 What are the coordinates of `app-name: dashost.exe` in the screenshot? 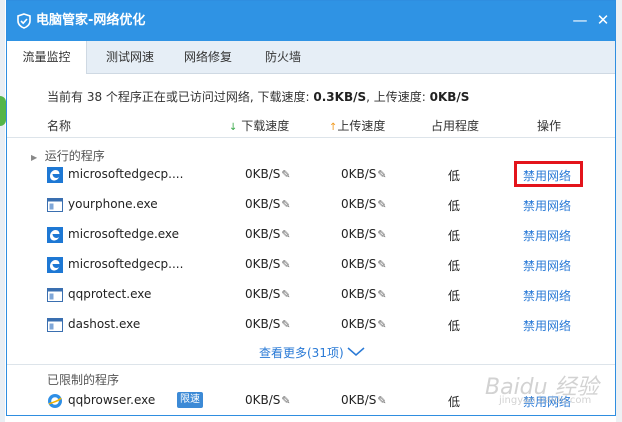 It's located at (104, 324).